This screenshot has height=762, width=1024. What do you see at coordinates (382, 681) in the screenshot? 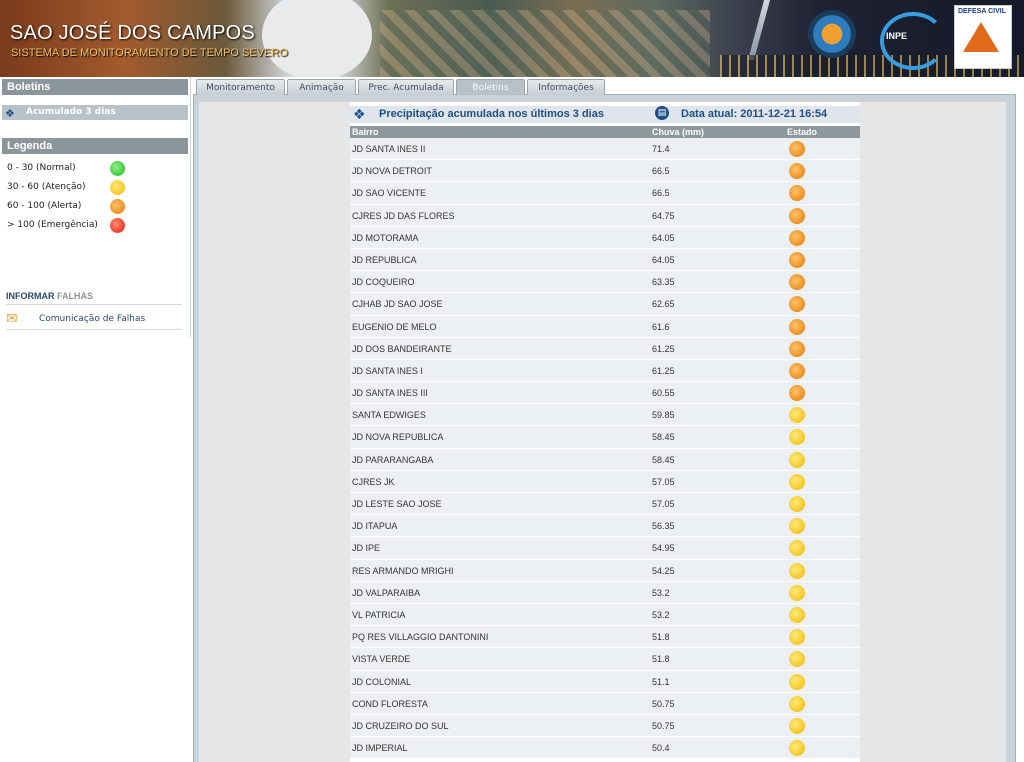
I see `bairro-cell: JD COLONIAL` at bounding box center [382, 681].